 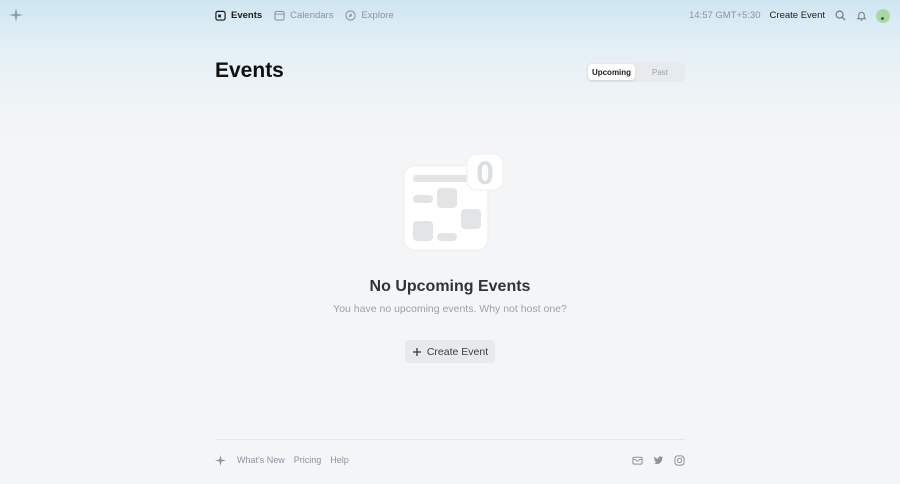 What do you see at coordinates (861, 16) in the screenshot?
I see `bell-icon` at bounding box center [861, 16].